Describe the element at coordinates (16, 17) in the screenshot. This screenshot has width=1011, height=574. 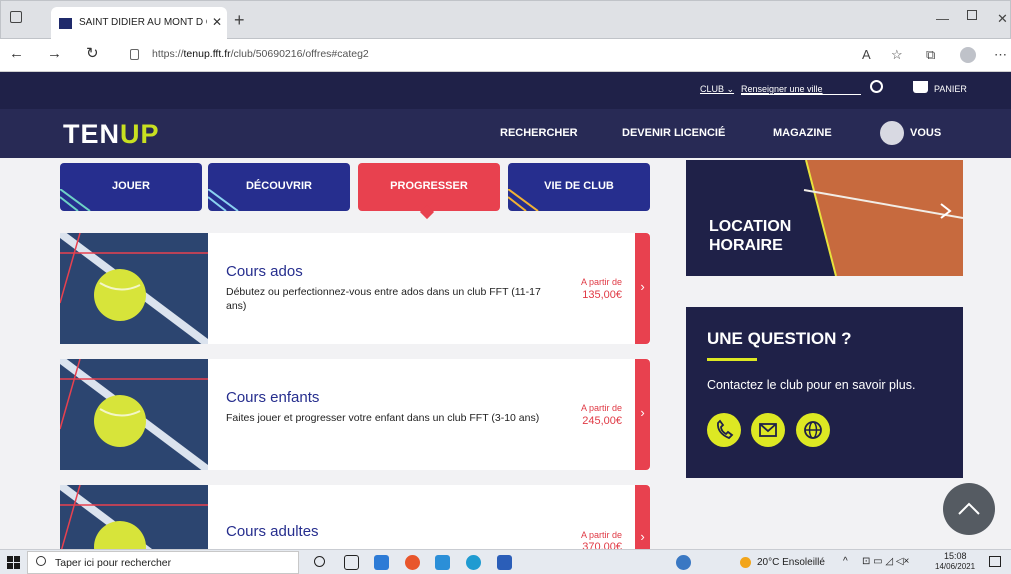
I see `tab-actions-icon` at that location.